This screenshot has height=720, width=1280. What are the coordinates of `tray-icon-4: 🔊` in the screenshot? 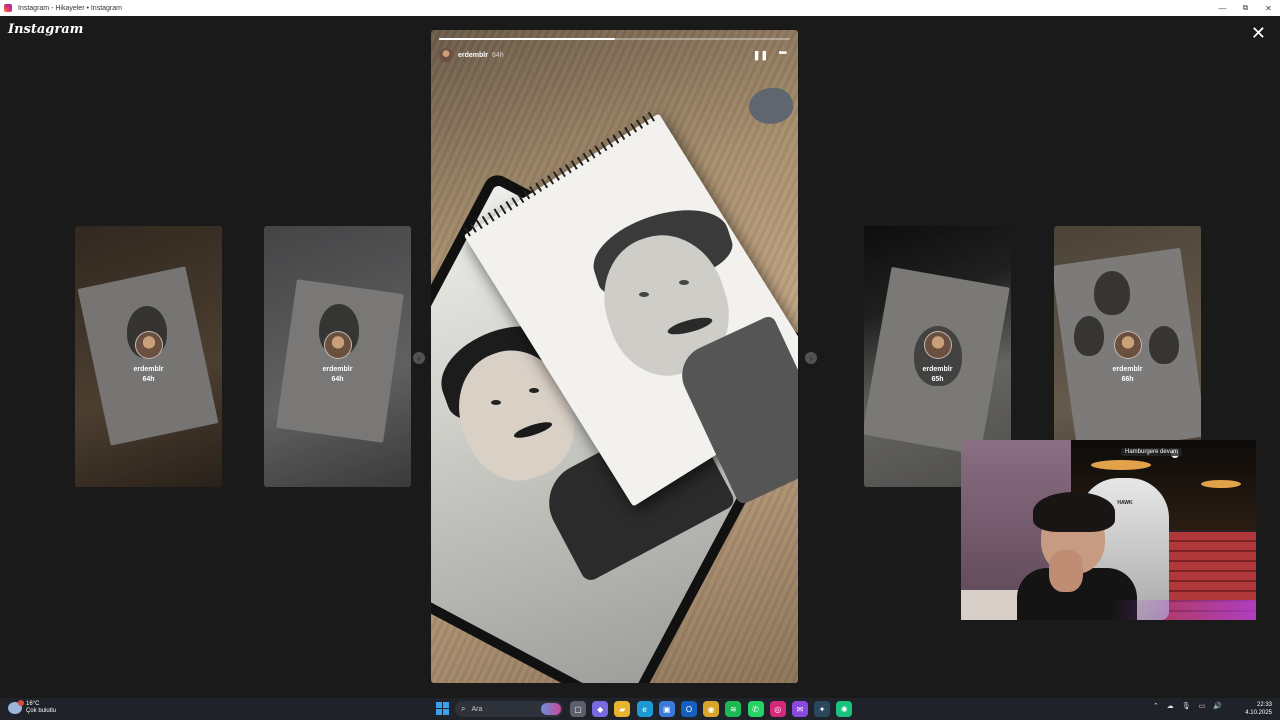 It's located at (1217, 706).